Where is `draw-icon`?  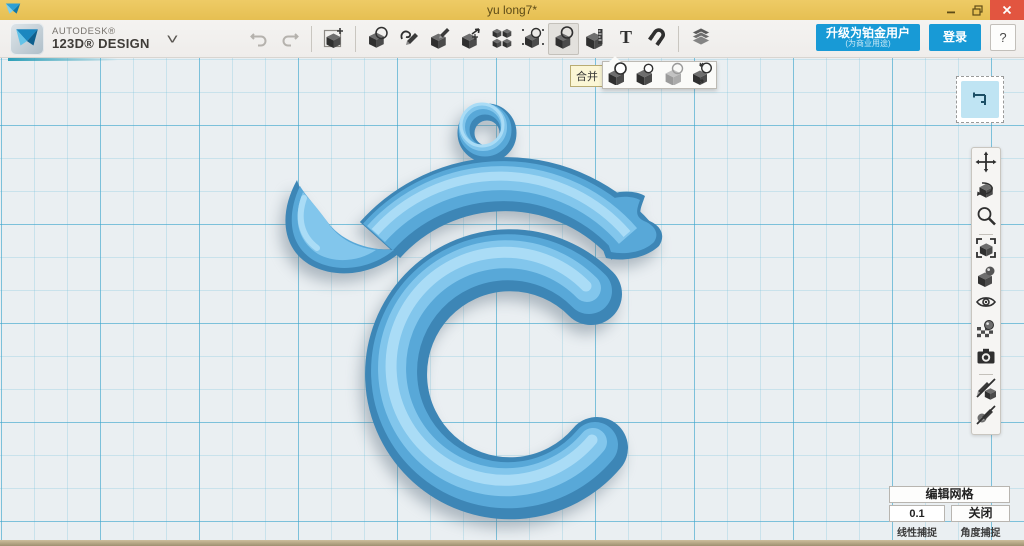 draw-icon is located at coordinates (409, 39).